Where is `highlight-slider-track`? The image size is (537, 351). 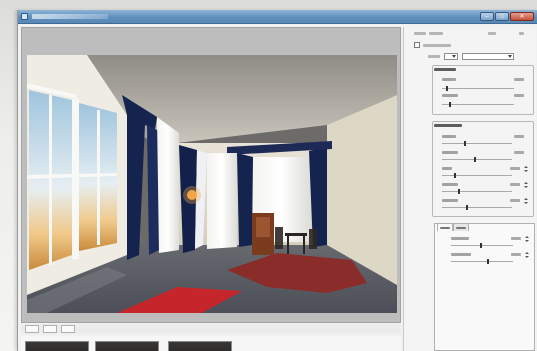 highlight-slider-track is located at coordinates (477, 207).